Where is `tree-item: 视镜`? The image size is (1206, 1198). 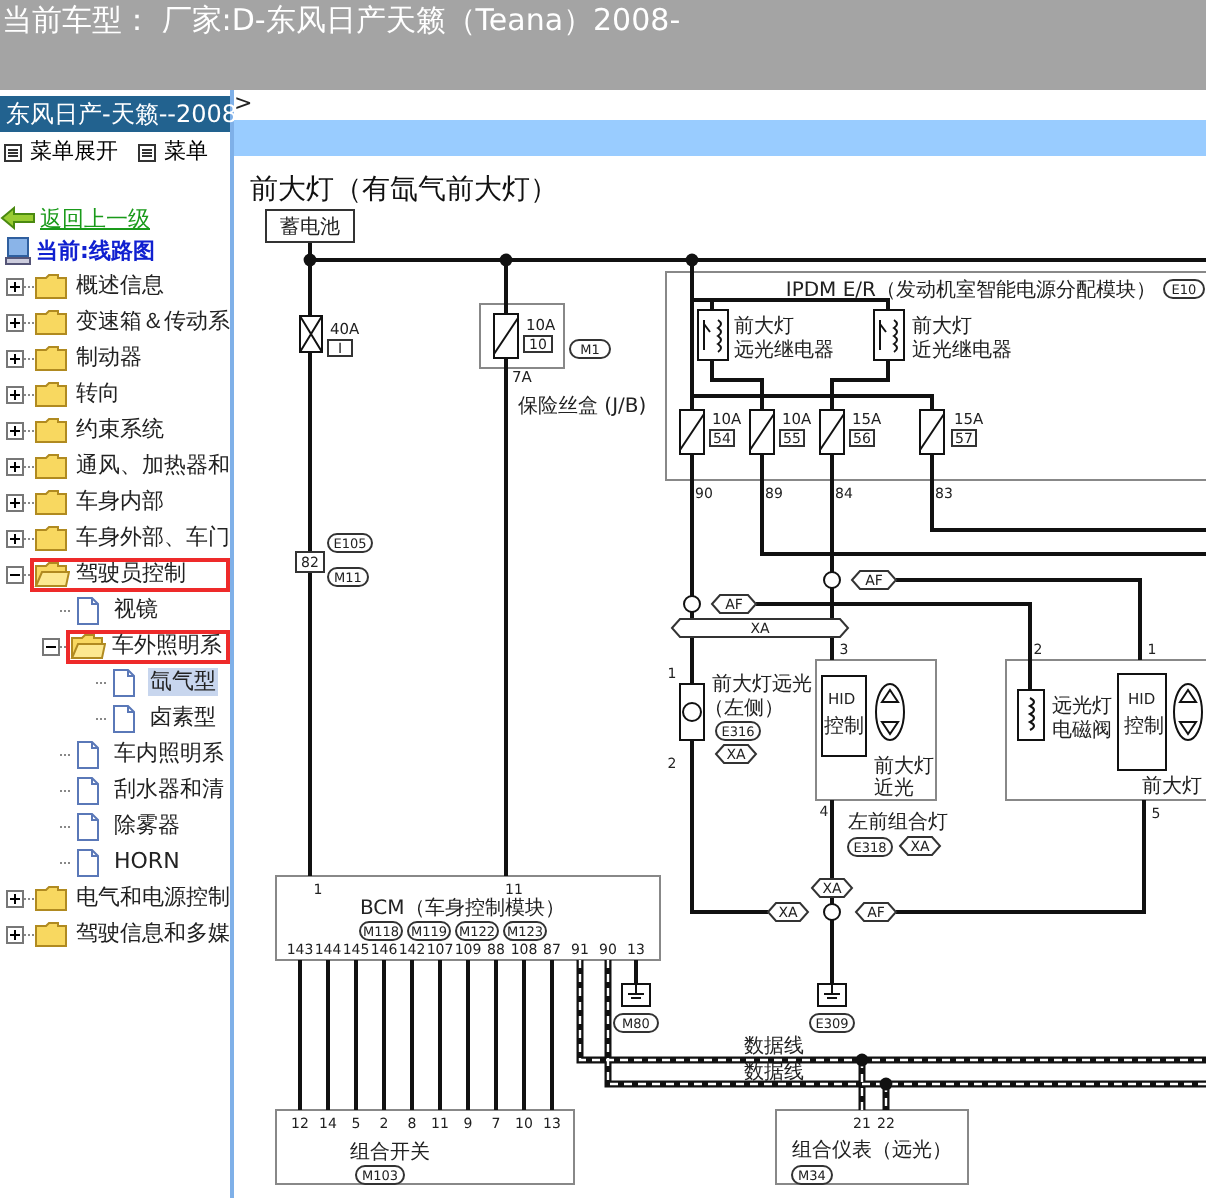
tree-item: 视镜 is located at coordinates (136, 610).